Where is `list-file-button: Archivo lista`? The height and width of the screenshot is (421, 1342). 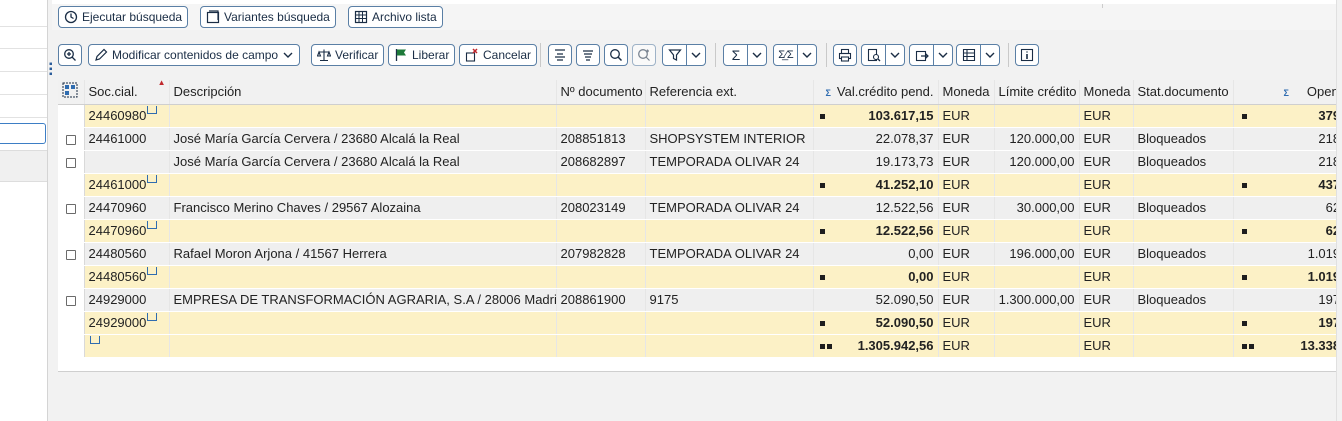 list-file-button: Archivo lista is located at coordinates (395, 17).